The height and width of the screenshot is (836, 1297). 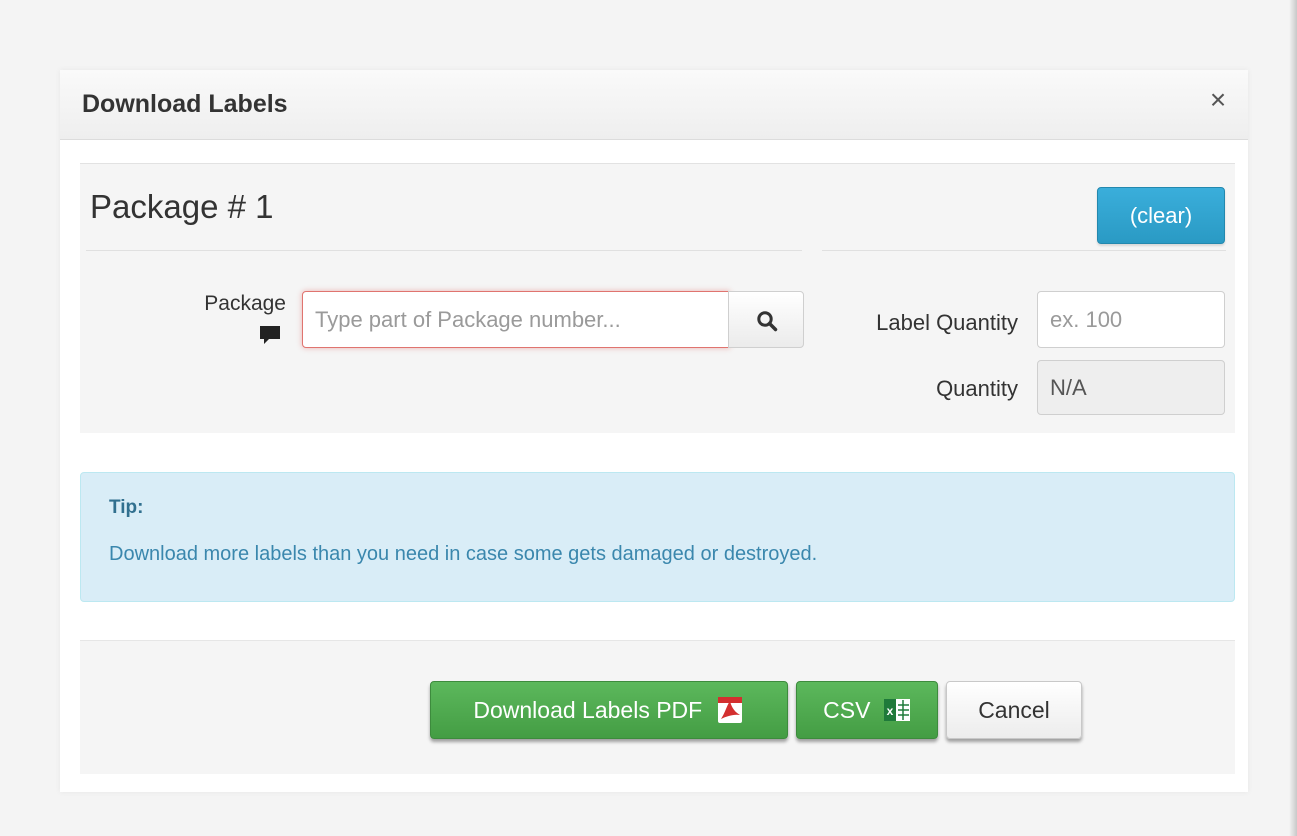 What do you see at coordinates (126, 507) in the screenshot?
I see `tip-title: Tip:` at bounding box center [126, 507].